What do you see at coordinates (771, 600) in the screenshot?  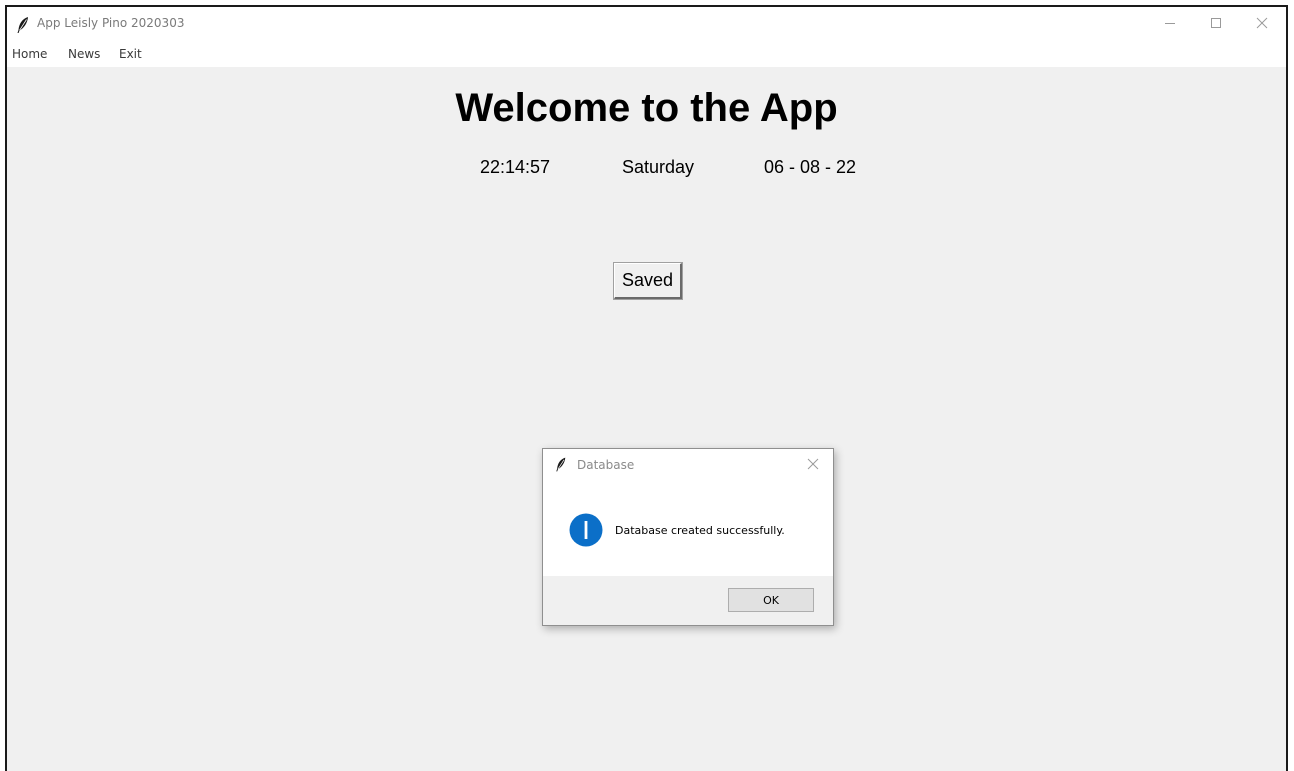 I see `ok-button: OK` at bounding box center [771, 600].